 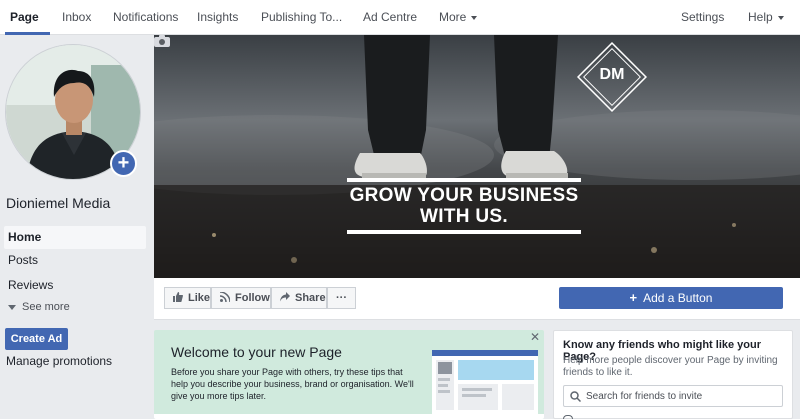 I want to click on nav-more-tab: More, so click(x=458, y=17).